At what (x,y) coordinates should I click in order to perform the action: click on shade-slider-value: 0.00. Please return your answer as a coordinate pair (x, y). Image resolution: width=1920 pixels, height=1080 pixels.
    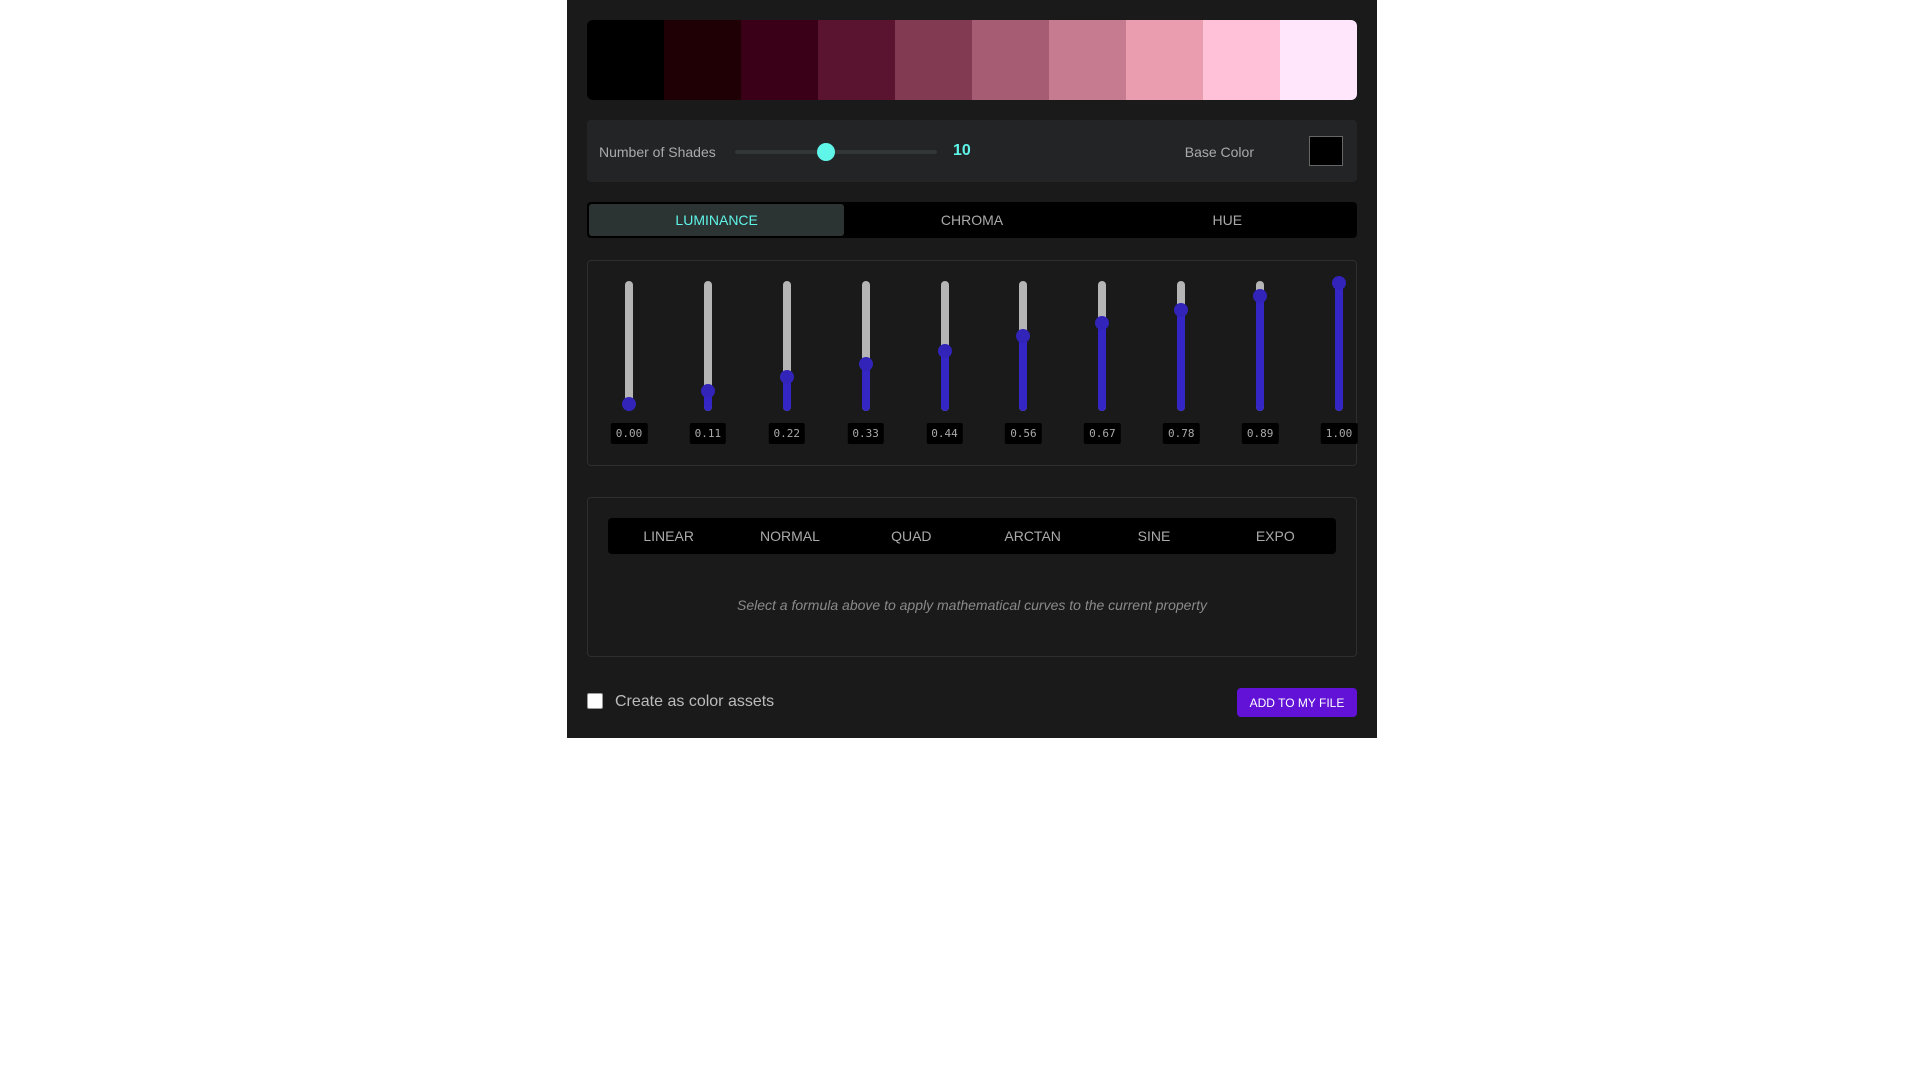
    Looking at the image, I should click on (629, 433).